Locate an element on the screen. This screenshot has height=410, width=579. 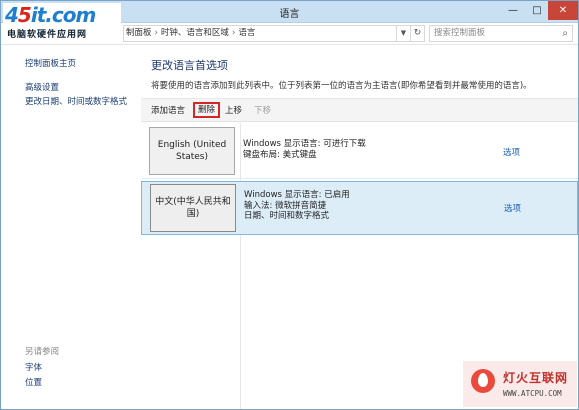
language-toolbar: 添加语言 删除 上移 下移 is located at coordinates (359, 110).